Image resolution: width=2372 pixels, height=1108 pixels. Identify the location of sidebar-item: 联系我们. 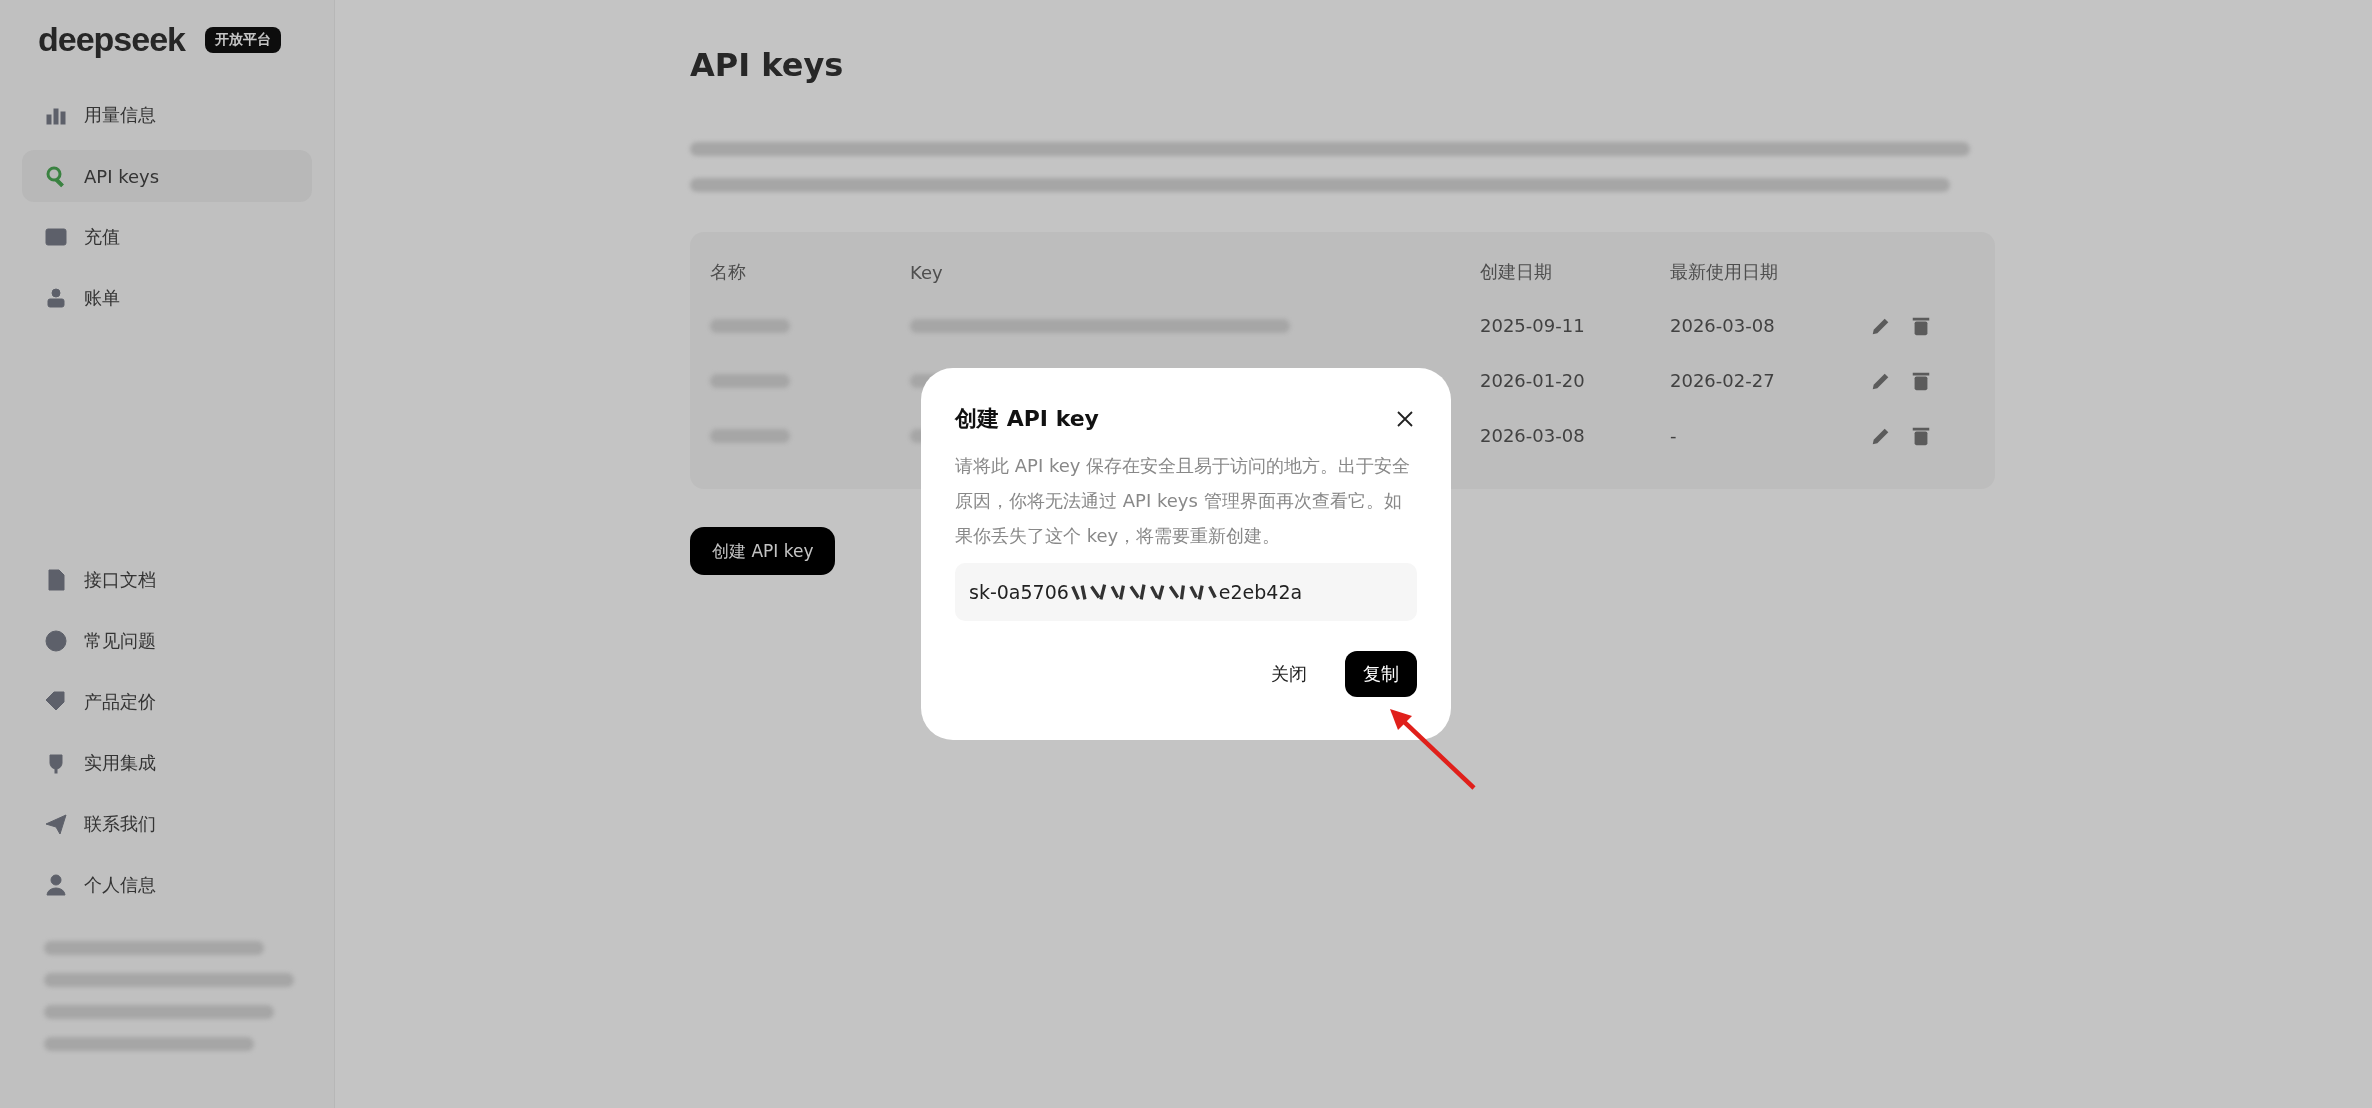
(167, 824).